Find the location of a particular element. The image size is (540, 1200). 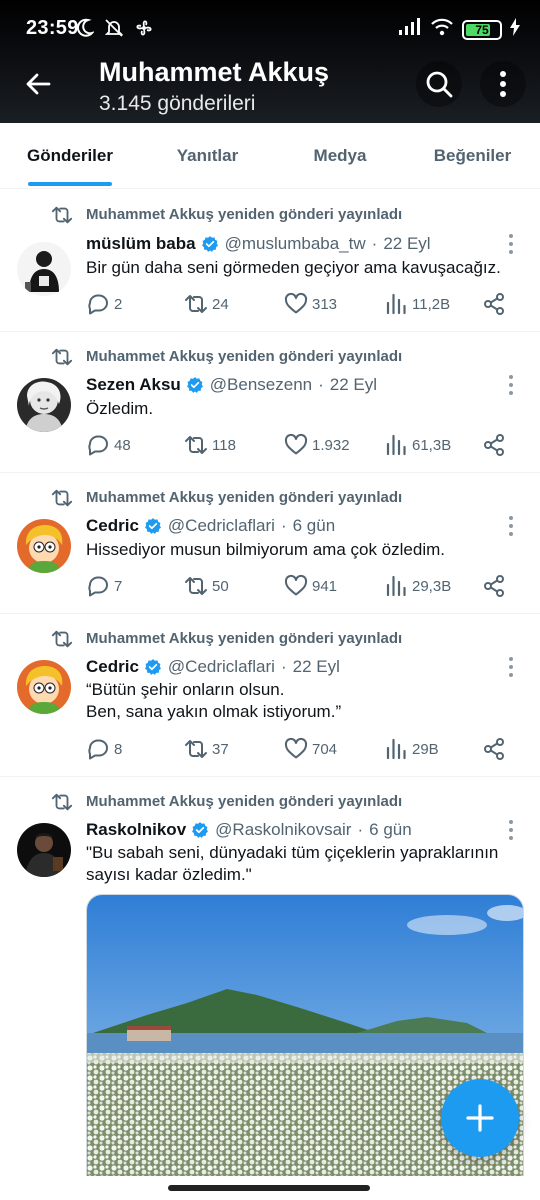

views-button: 29,3B is located at coordinates (417, 586).